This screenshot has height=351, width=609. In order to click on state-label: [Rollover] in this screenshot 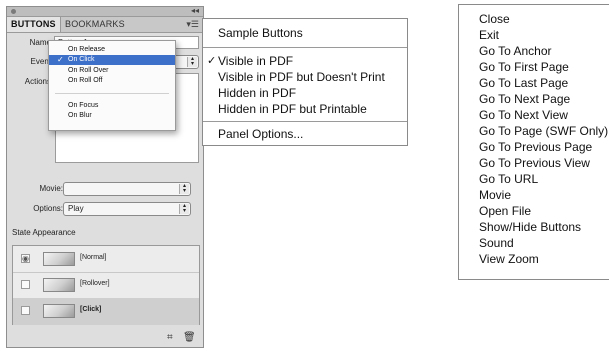, I will do `click(95, 283)`.